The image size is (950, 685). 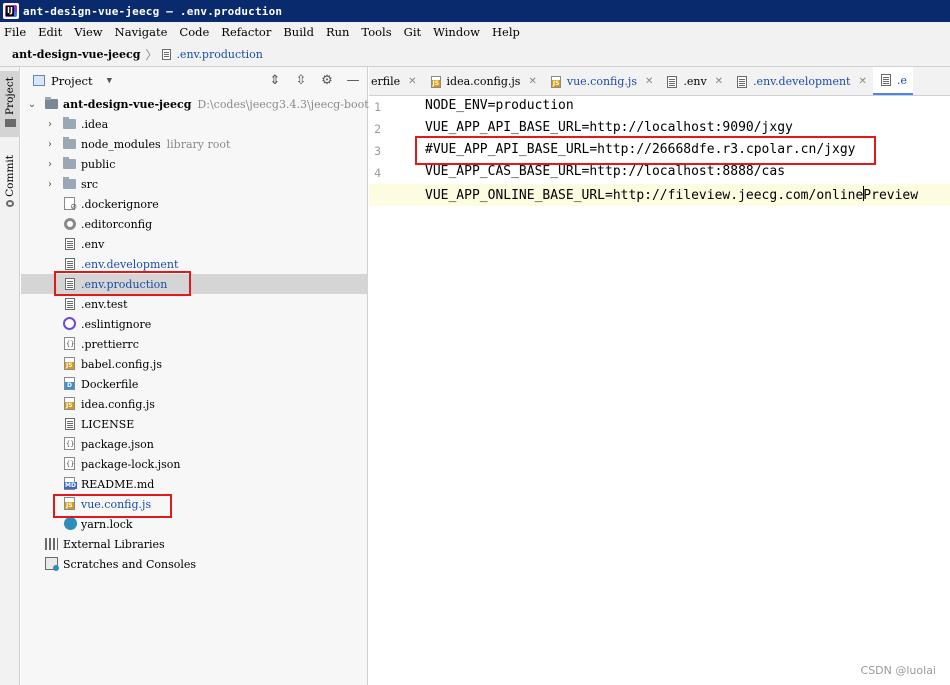 I want to click on tree-item-env-development: .env.development, so click(x=194, y=264).